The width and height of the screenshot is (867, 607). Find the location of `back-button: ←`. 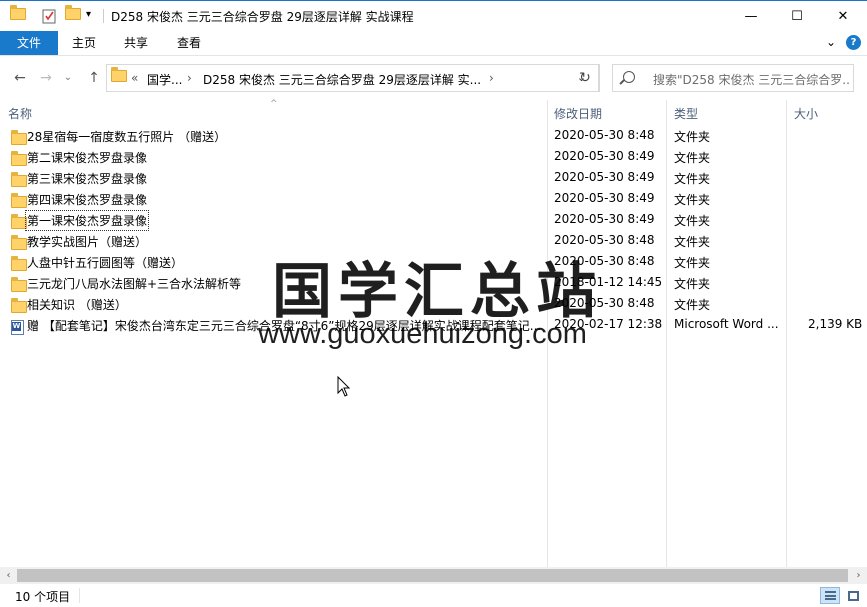

back-button: ← is located at coordinates (20, 78).